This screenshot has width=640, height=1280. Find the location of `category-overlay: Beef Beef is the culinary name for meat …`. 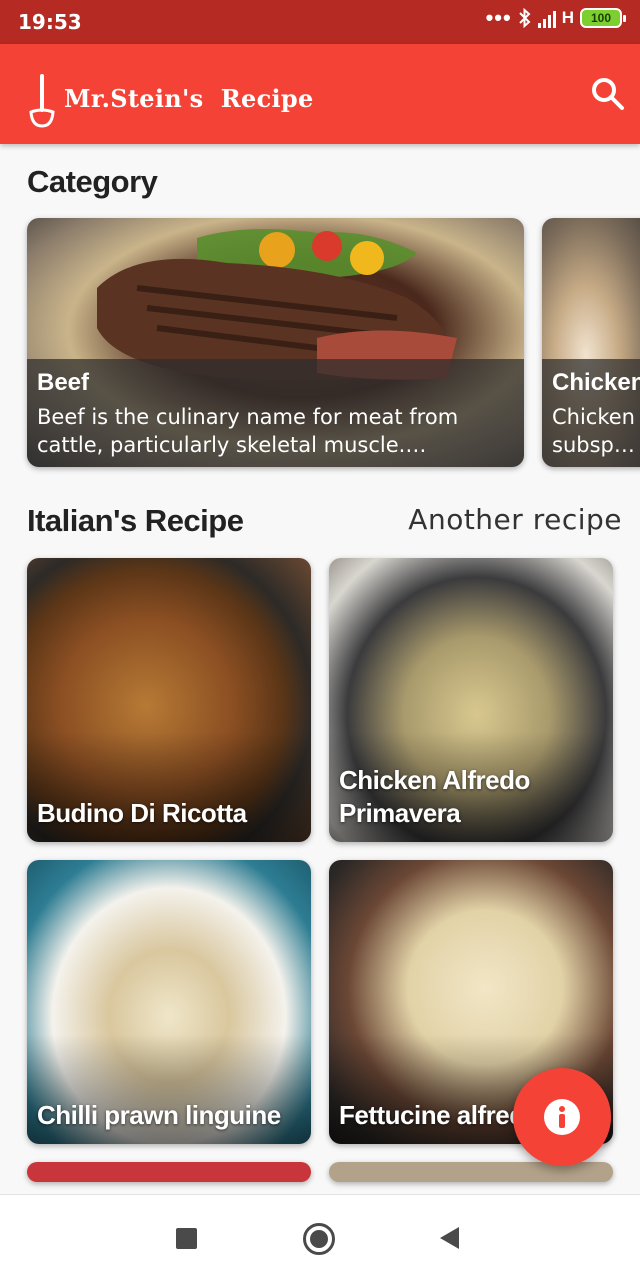

category-overlay: Beef Beef is the culinary name for meat … is located at coordinates (275, 413).